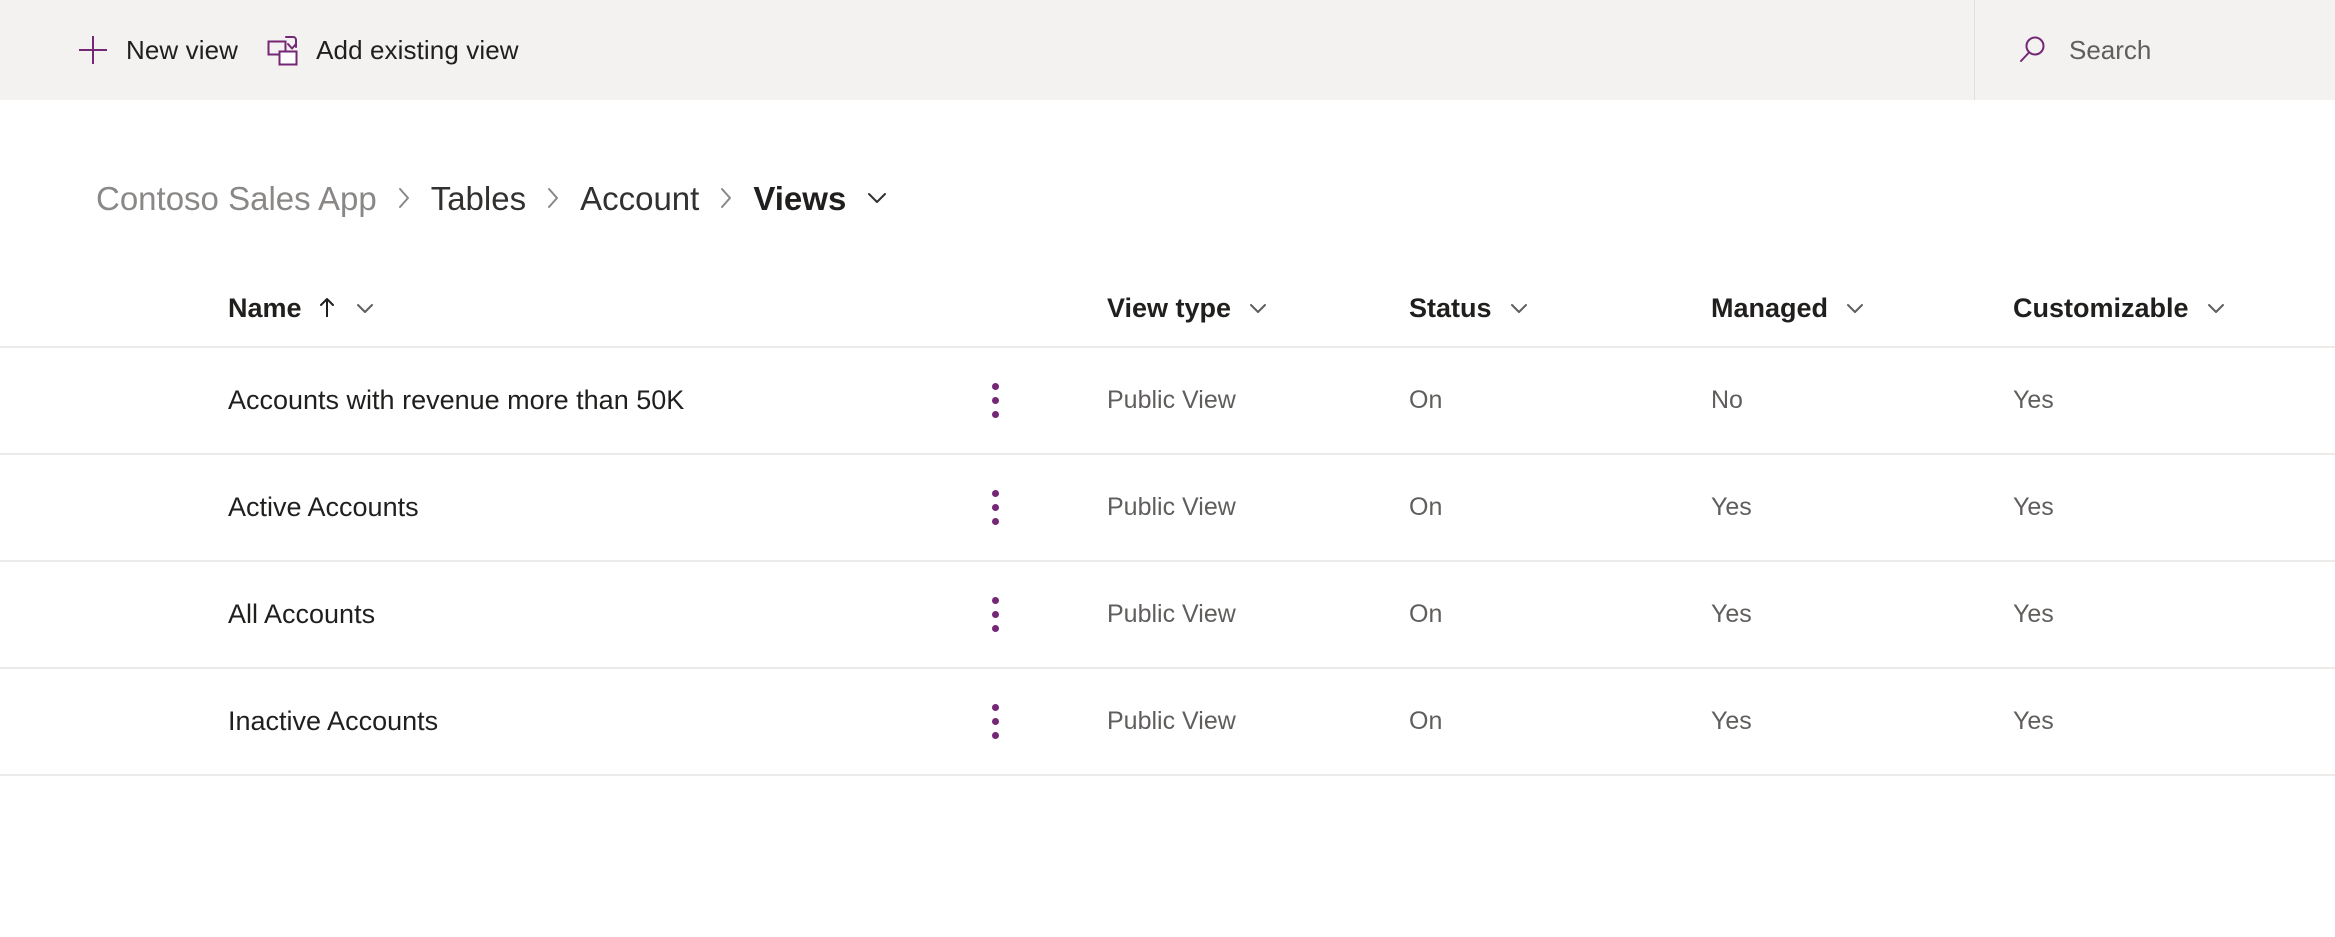  Describe the element at coordinates (1770, 307) in the screenshot. I see `column-header-managed-label: Managed` at that location.